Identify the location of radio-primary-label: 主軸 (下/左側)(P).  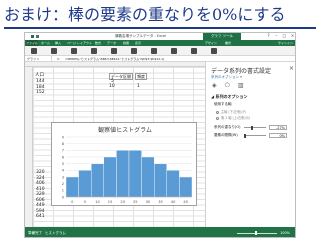
(233, 112).